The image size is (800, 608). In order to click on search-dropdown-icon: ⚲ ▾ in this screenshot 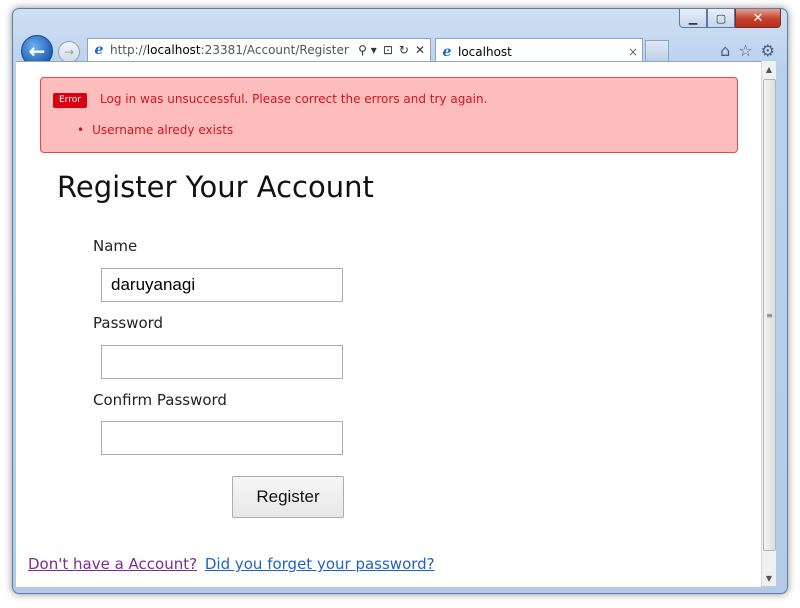, I will do `click(367, 50)`.